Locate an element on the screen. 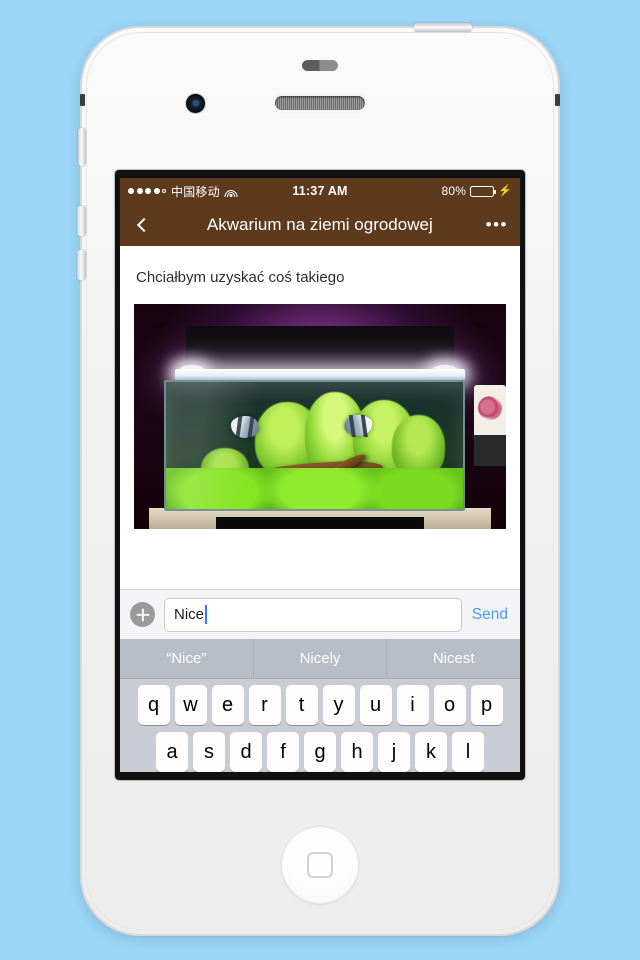  autocorrect-suggestions: “Nice” Nicely Nicest is located at coordinates (320, 659).